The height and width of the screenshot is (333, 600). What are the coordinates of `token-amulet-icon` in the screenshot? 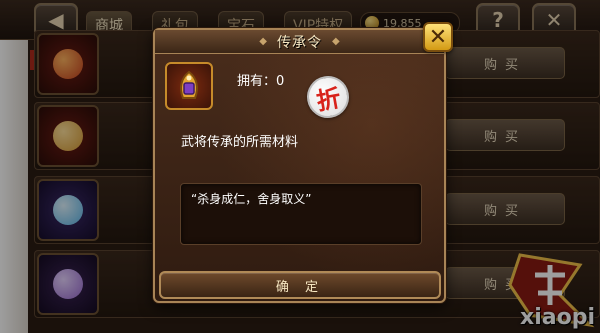 It's located at (189, 84).